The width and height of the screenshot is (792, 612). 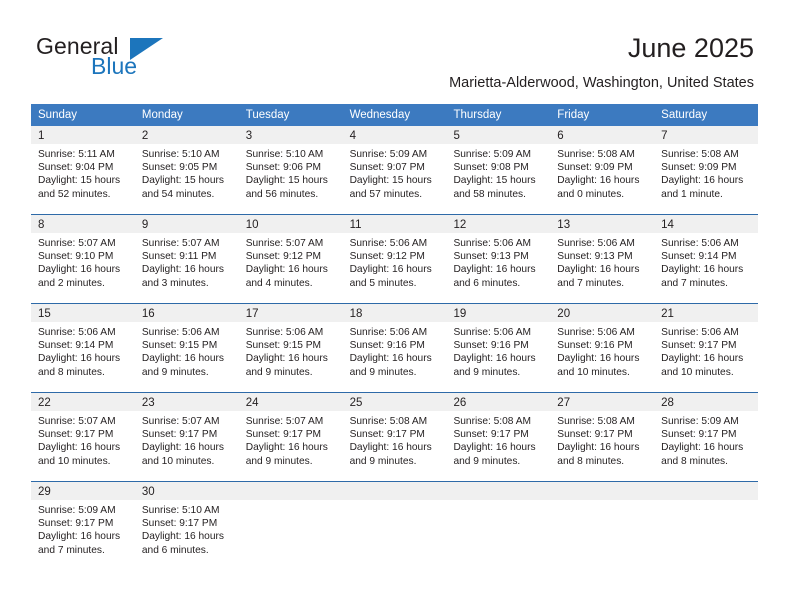 I want to click on date-number: 12, so click(x=460, y=225).